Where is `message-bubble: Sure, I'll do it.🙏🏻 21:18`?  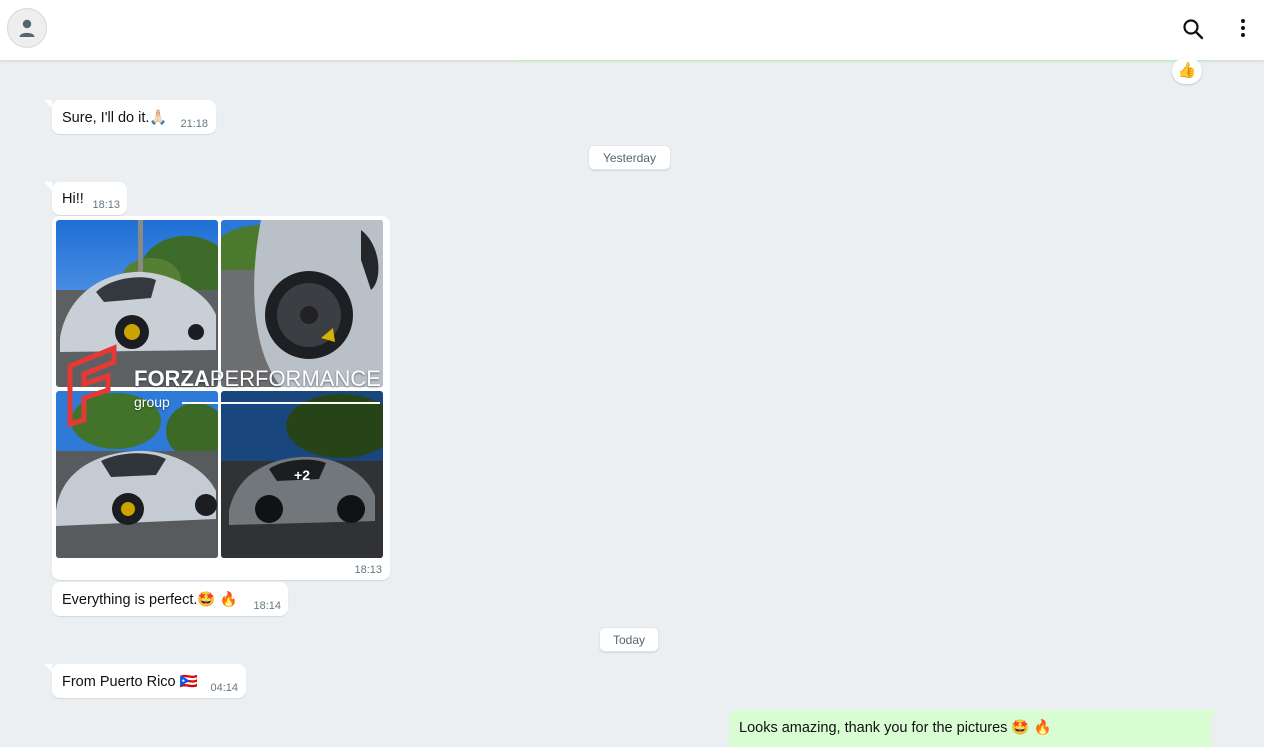 message-bubble: Sure, I'll do it.🙏🏻 21:18 is located at coordinates (130, 117).